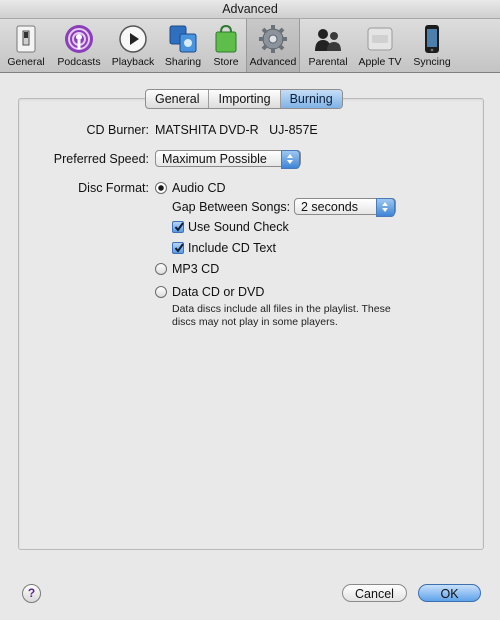 This screenshot has width=500, height=620. I want to click on toolbar-label: Apple TV, so click(380, 62).